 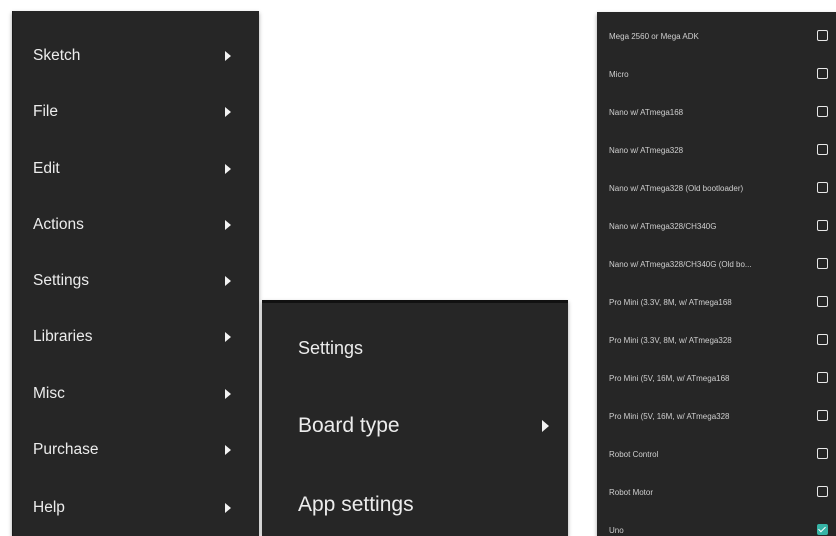 I want to click on board-name-label: Pro Mini (5V, 16M, w/ ATmega168, so click(x=669, y=378).